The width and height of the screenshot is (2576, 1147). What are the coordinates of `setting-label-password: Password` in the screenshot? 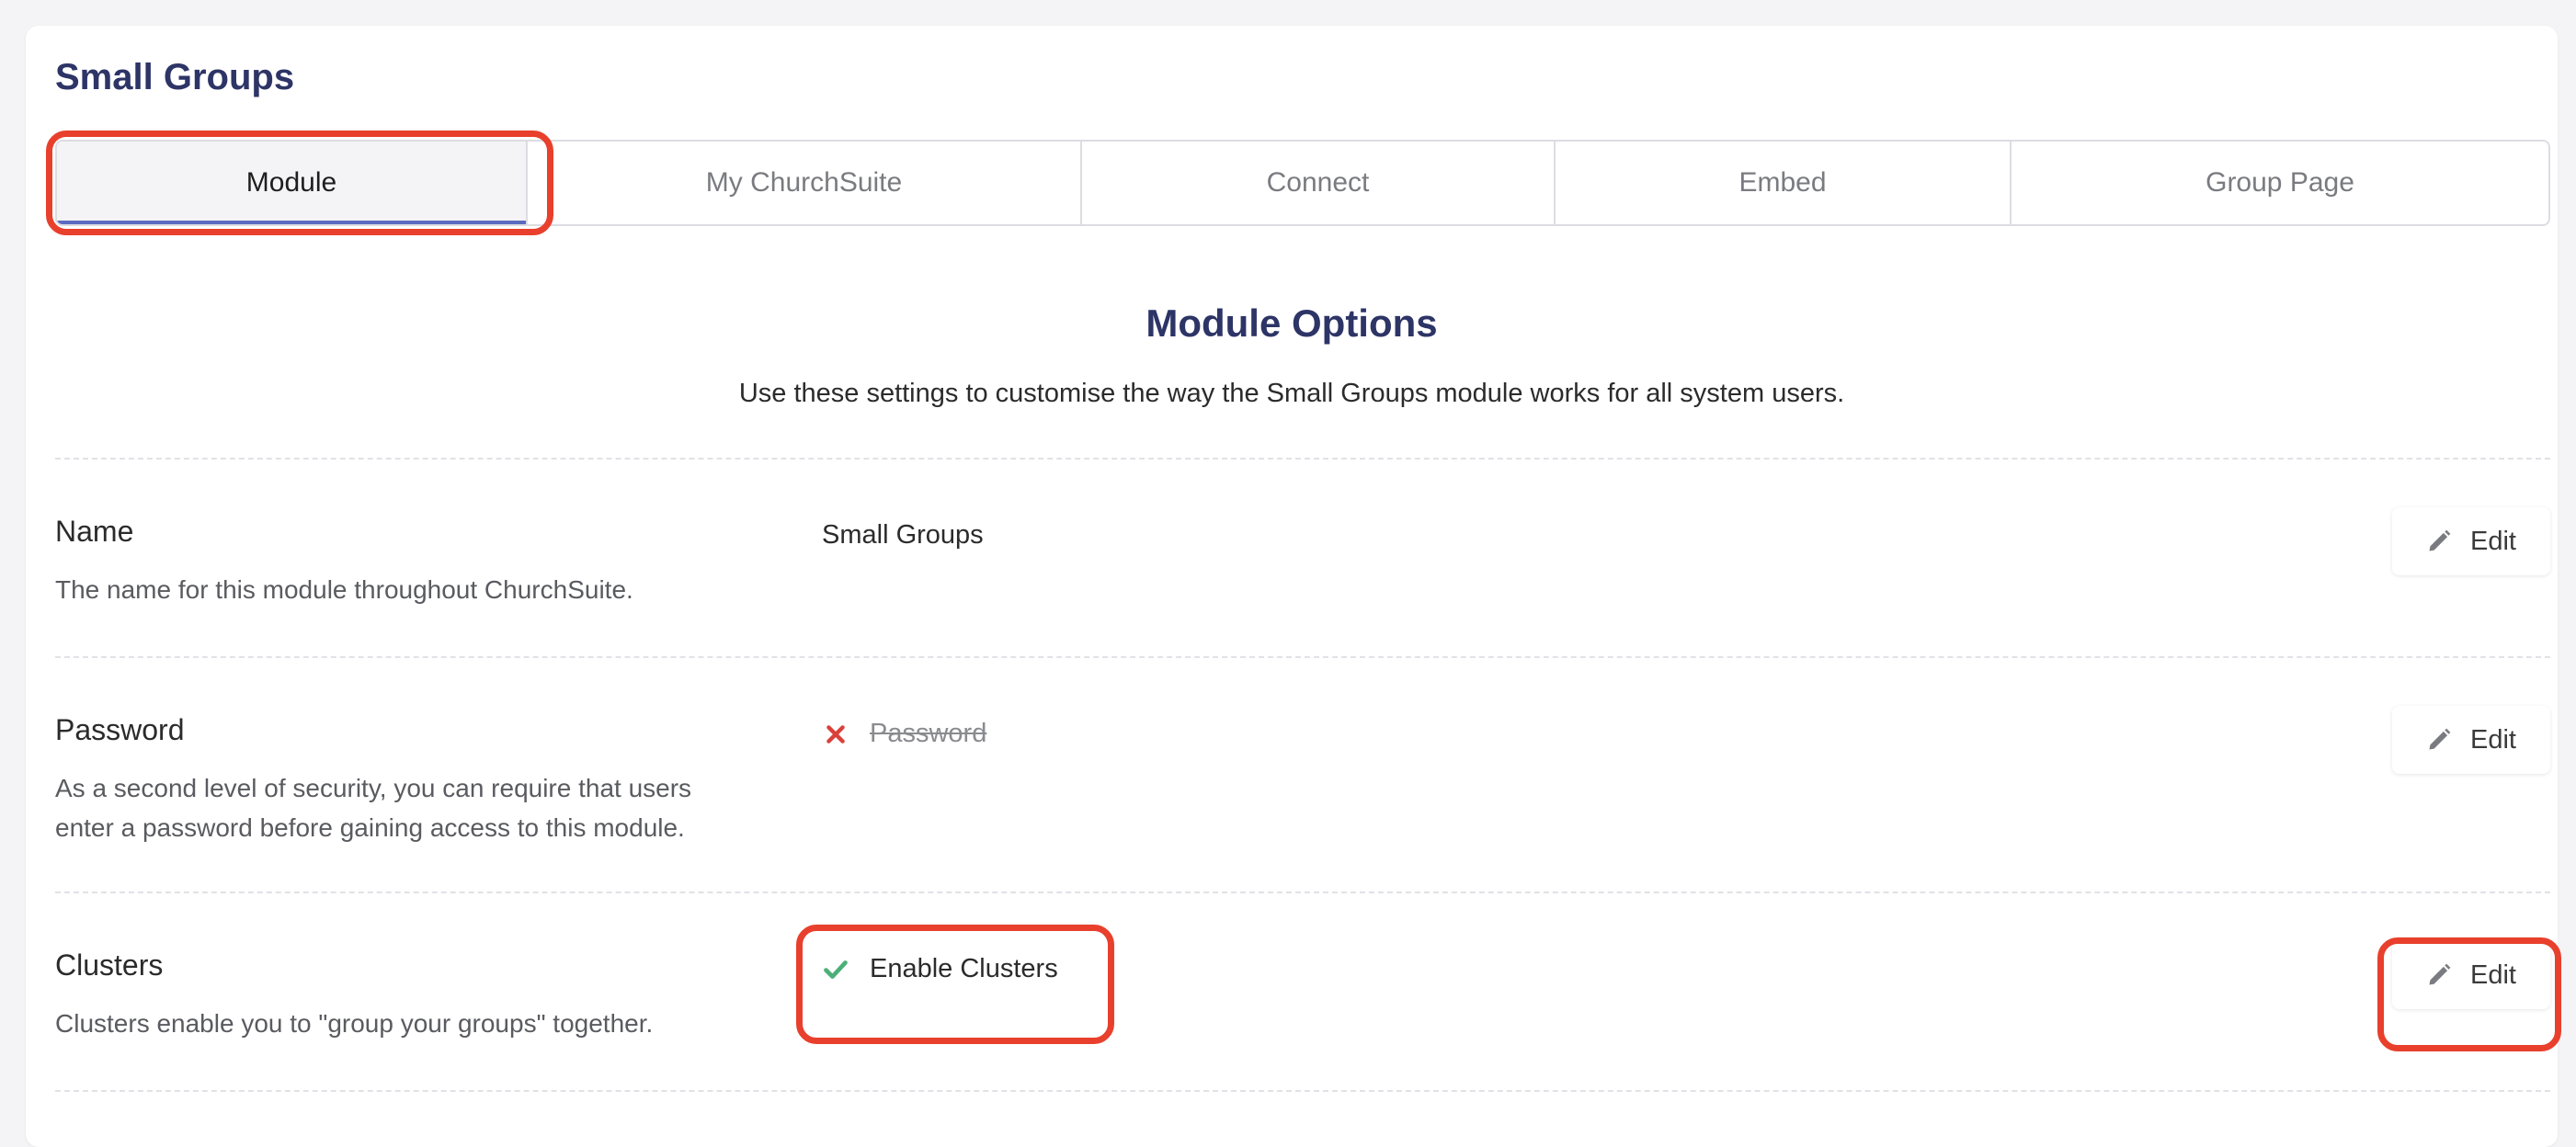 It's located at (120, 729).